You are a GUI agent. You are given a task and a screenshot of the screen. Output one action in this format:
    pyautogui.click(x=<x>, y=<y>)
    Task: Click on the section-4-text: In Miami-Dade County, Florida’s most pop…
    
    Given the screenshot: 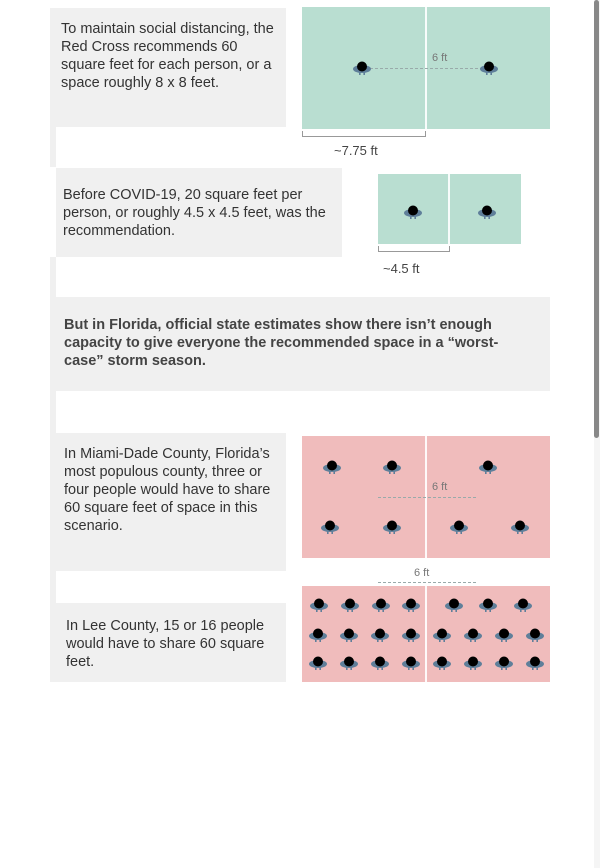 What is the action you would take?
    pyautogui.click(x=167, y=490)
    